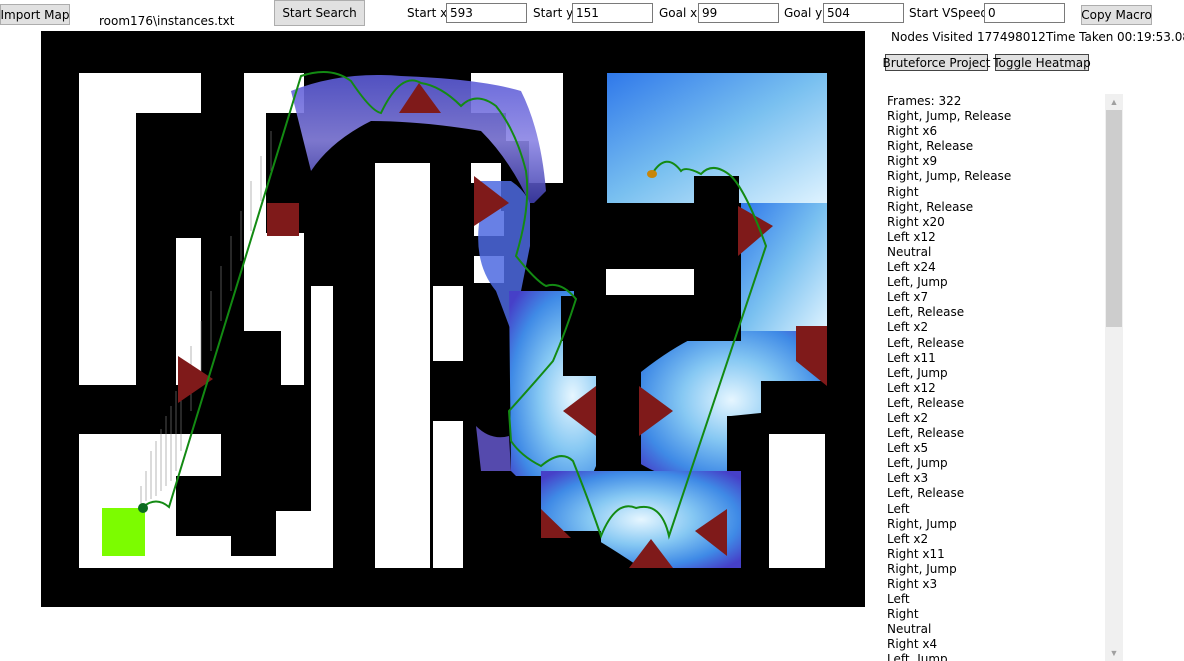 The height and width of the screenshot is (661, 1184). What do you see at coordinates (995, 584) in the screenshot?
I see `macro-line: Right x3` at bounding box center [995, 584].